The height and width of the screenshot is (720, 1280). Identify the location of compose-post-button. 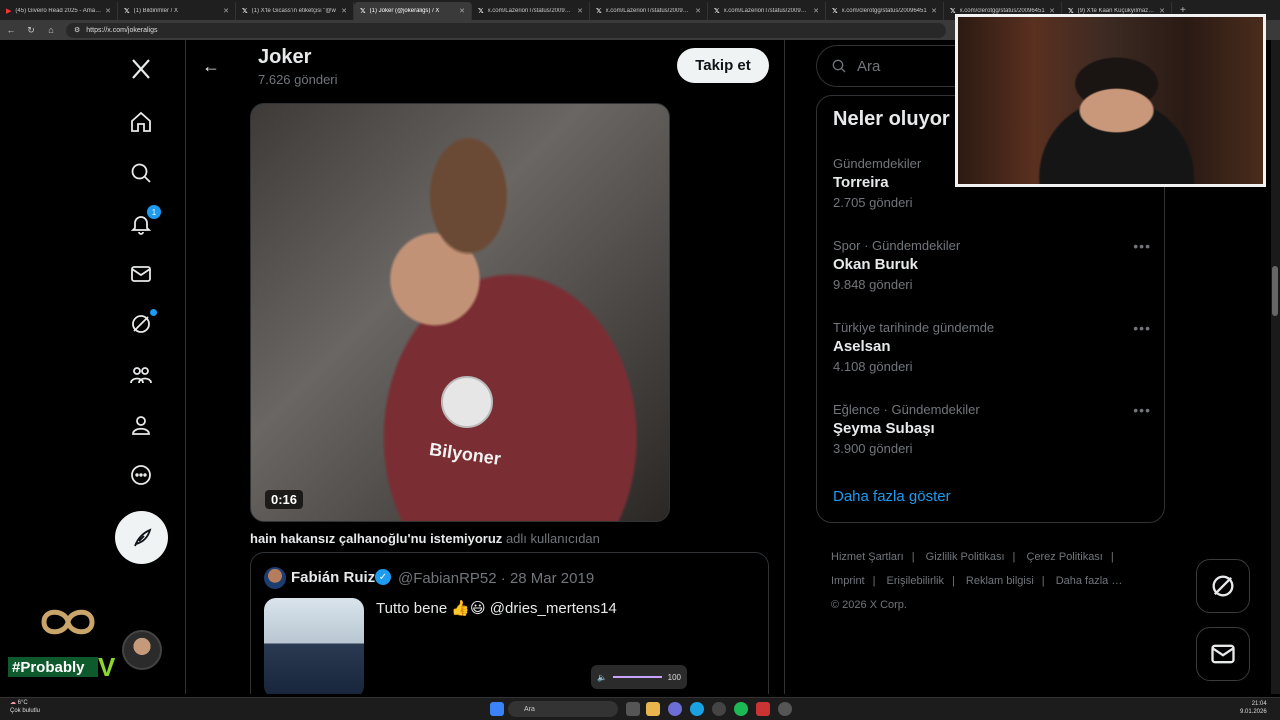
(141, 537).